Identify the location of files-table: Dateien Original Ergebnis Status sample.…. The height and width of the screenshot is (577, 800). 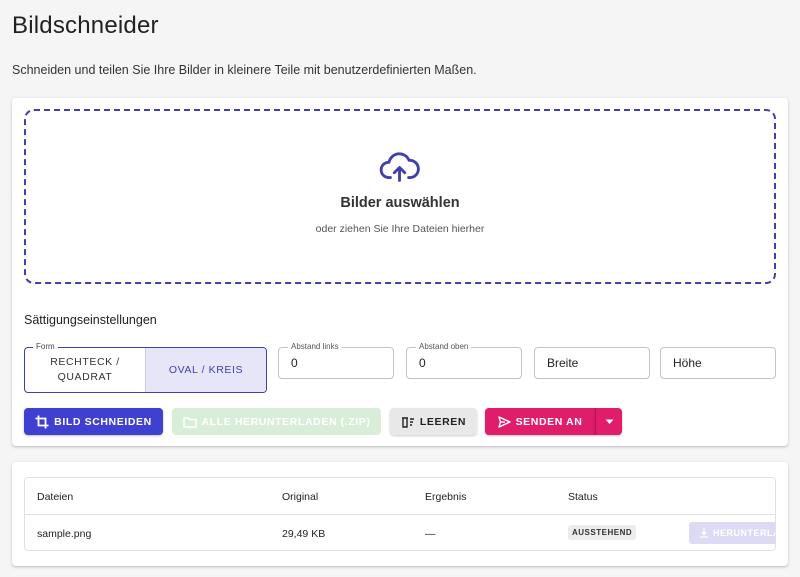
(400, 514).